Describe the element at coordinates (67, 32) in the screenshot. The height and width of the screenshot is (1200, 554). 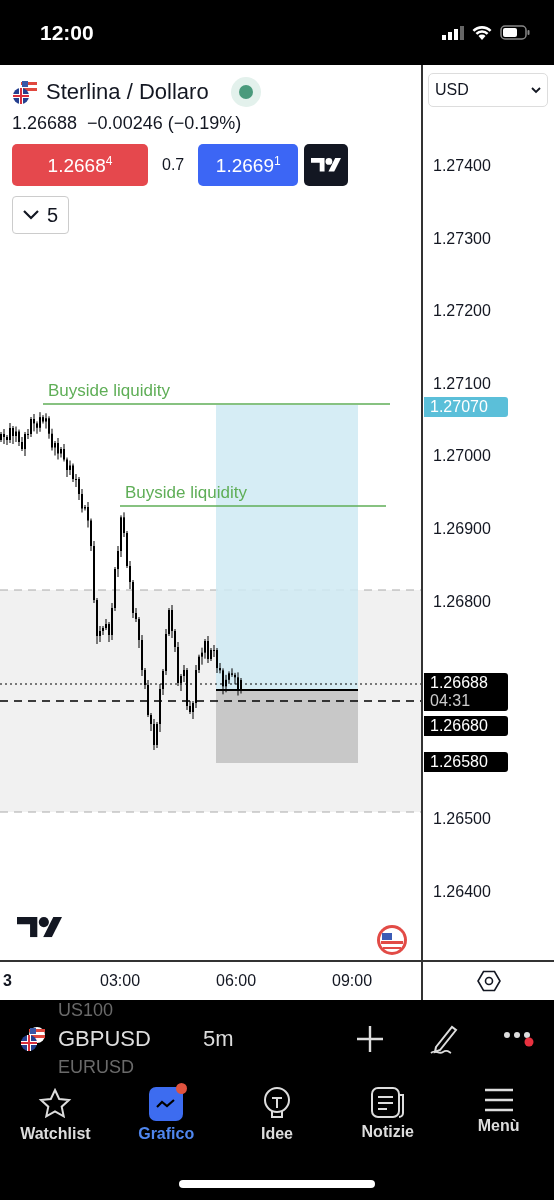
I see `status-time: 12:00` at that location.